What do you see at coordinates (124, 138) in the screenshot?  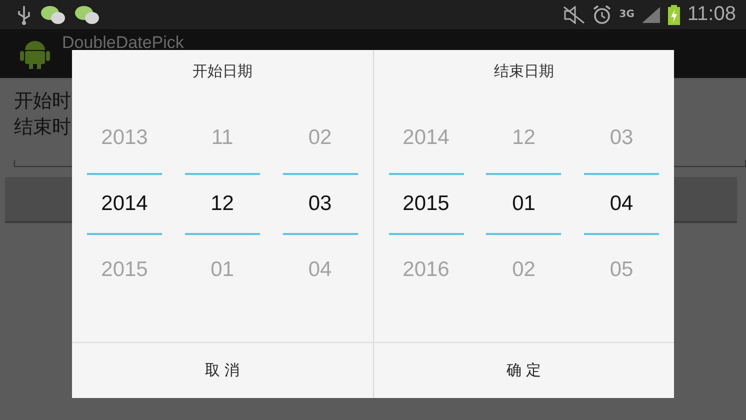 I see `wheel-value: 2013` at bounding box center [124, 138].